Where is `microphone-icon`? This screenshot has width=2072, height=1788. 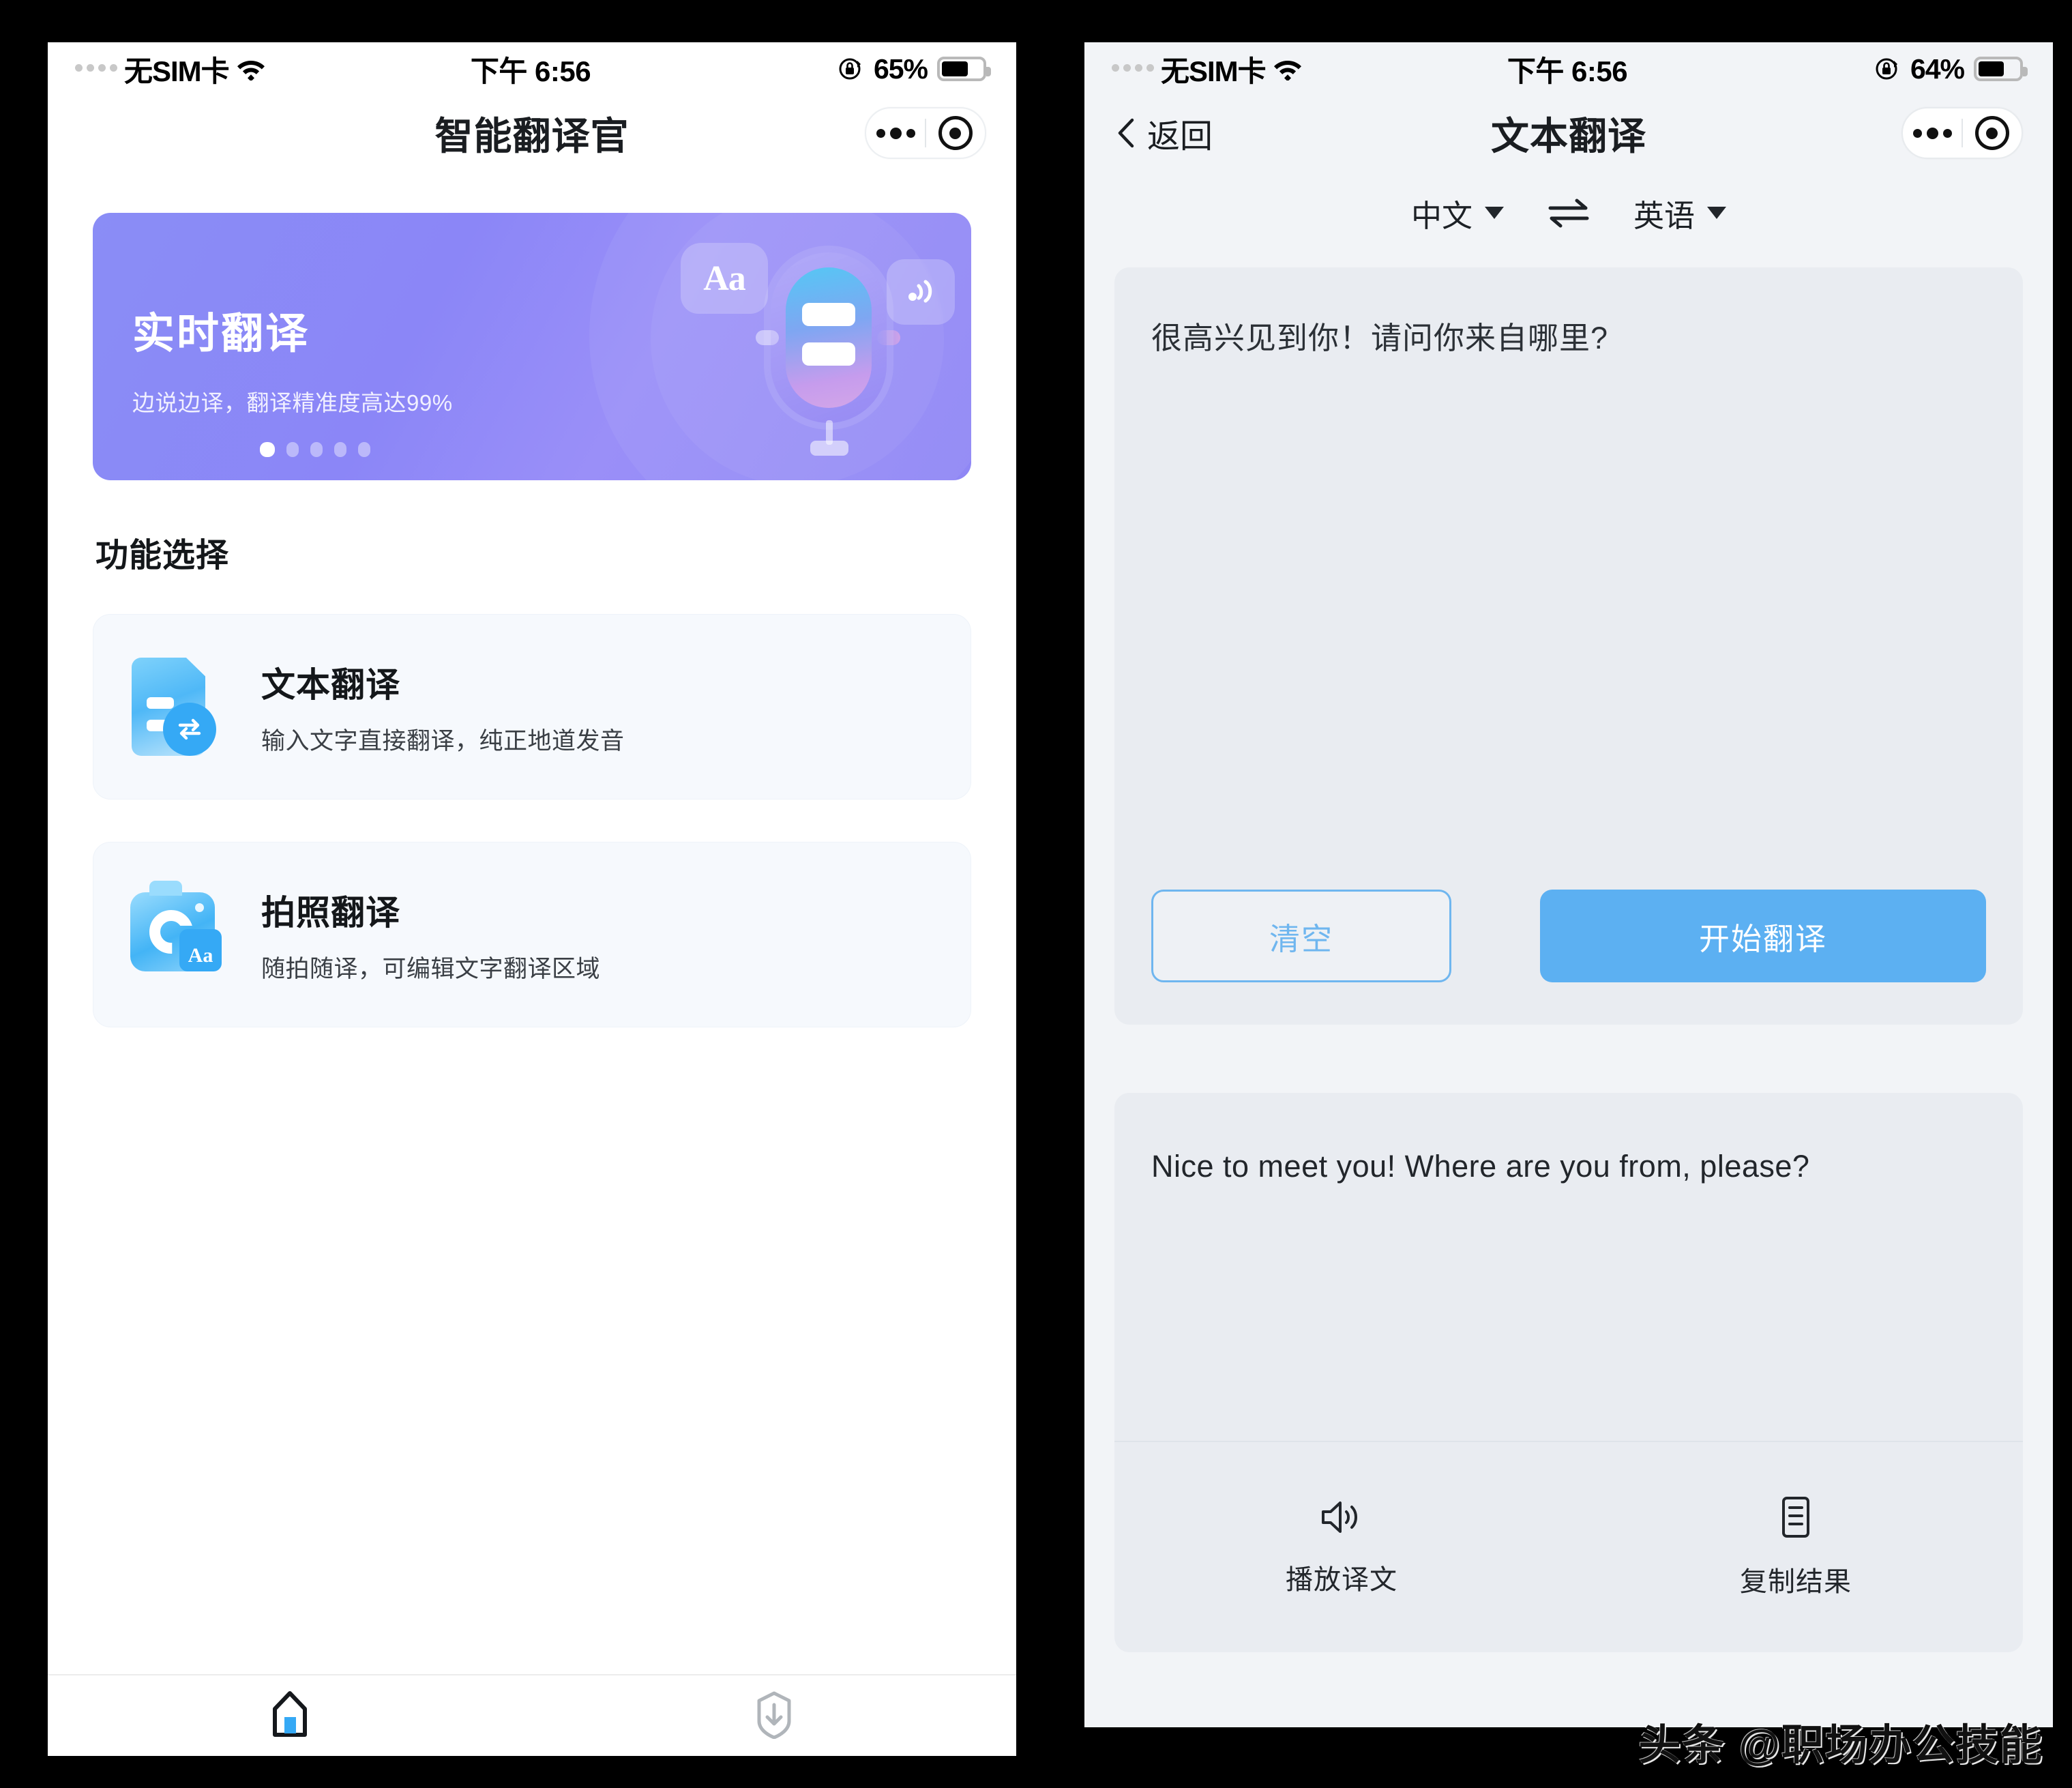
microphone-icon is located at coordinates (829, 337).